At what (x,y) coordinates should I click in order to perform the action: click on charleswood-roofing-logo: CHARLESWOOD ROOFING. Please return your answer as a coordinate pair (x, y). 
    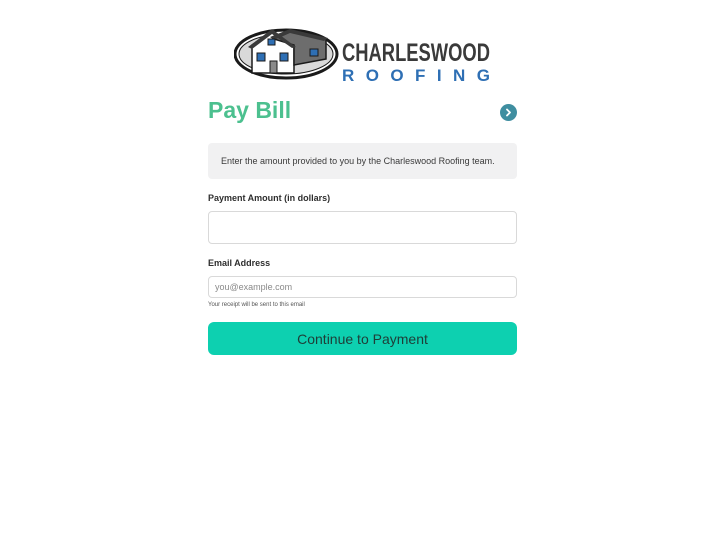
    Looking at the image, I should click on (363, 55).